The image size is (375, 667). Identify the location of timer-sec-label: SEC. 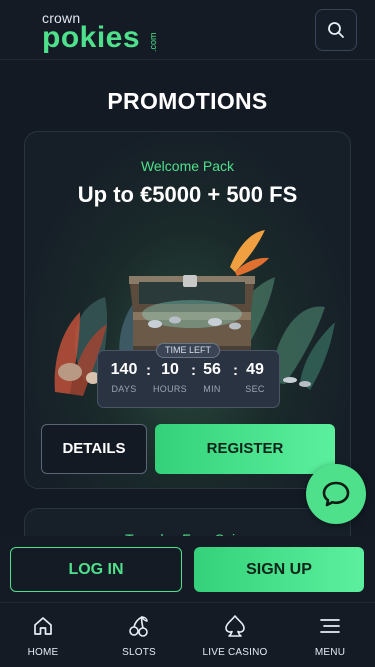
(255, 389).